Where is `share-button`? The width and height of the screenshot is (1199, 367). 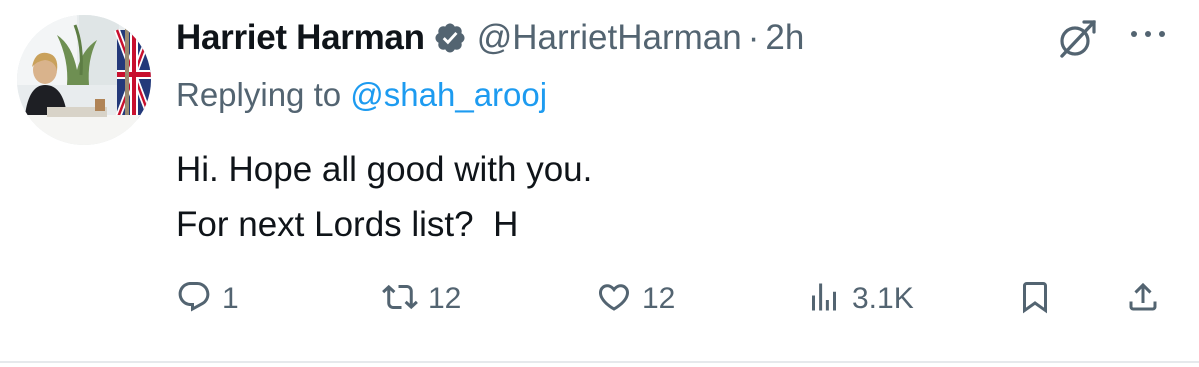
share-button is located at coordinates (1143, 299).